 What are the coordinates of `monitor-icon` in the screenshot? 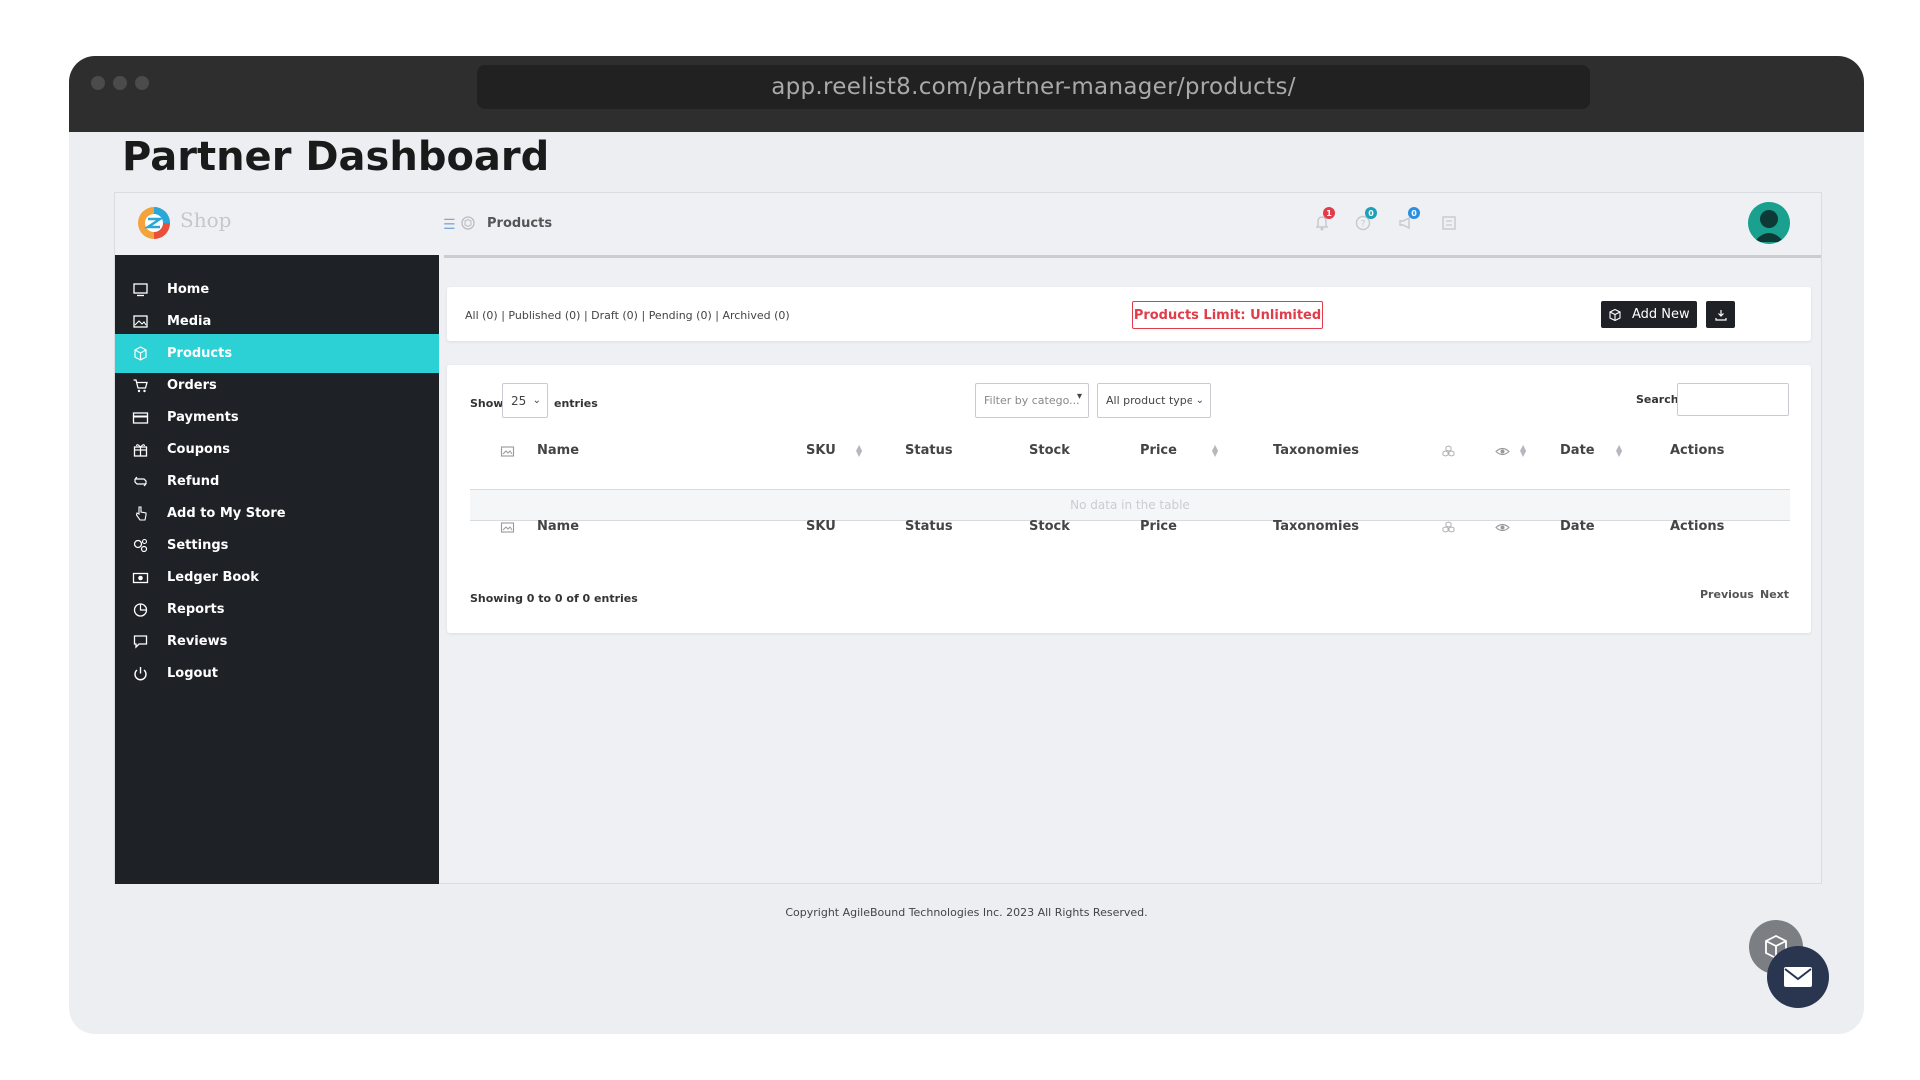 It's located at (140, 290).